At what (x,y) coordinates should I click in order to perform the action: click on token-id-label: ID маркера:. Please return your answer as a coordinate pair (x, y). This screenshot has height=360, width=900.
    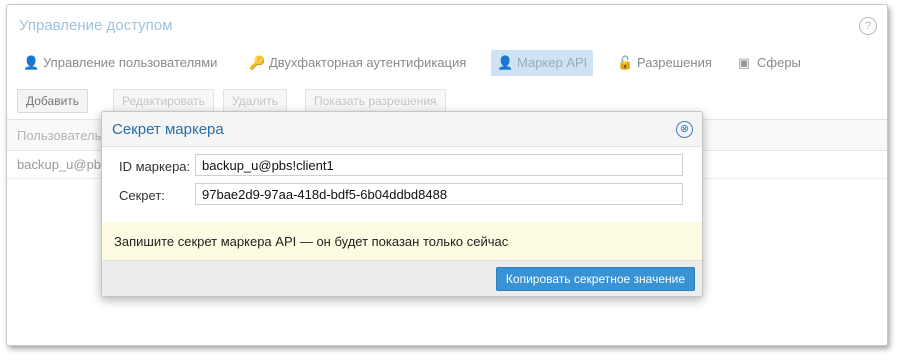
    Looking at the image, I should click on (155, 166).